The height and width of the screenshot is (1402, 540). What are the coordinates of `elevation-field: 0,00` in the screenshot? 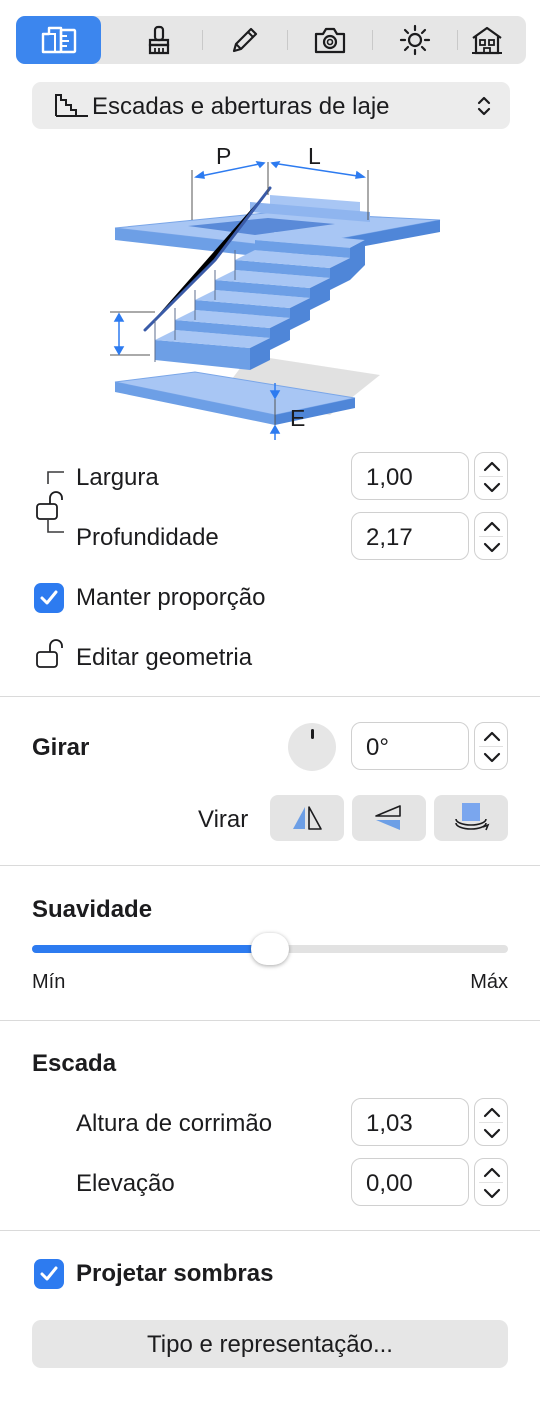 It's located at (410, 1182).